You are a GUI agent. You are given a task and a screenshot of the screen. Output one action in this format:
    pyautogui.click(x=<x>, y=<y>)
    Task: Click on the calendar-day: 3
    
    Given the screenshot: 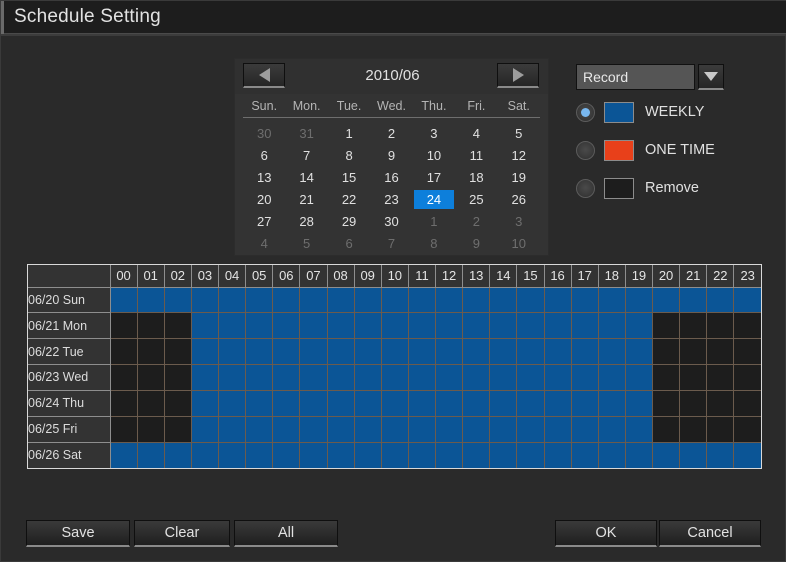 What is the action you would take?
    pyautogui.click(x=519, y=221)
    